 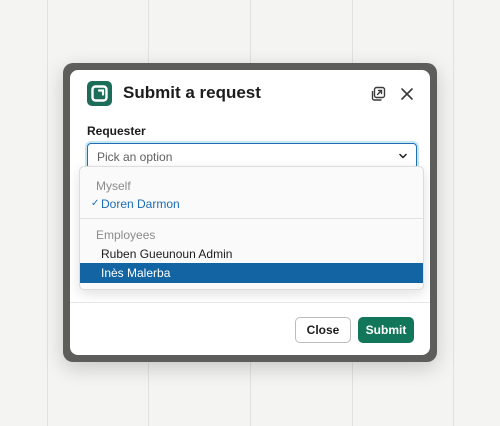 I want to click on requester-label: Requester, so click(x=116, y=131).